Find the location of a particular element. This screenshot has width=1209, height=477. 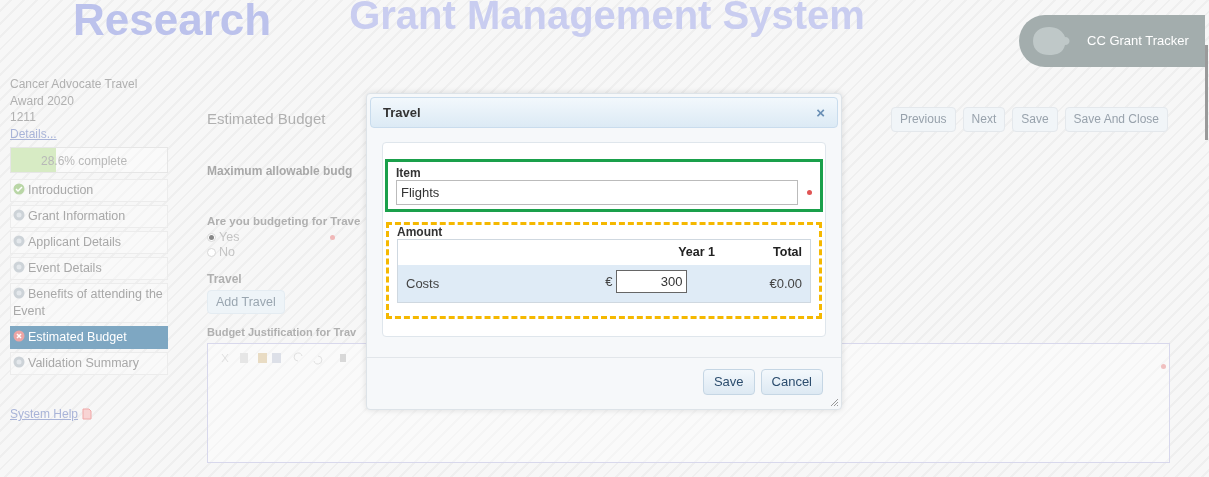

sidebar-item: Event Details is located at coordinates (89, 268).